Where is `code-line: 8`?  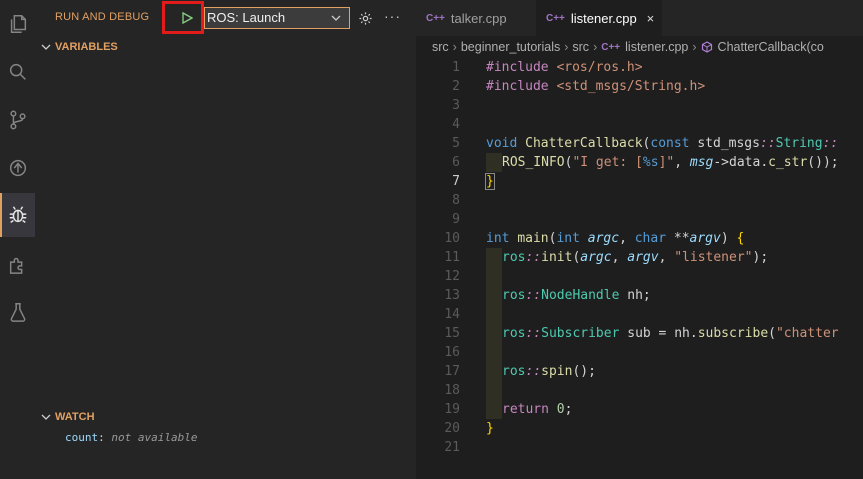 code-line: 8 is located at coordinates (639, 200).